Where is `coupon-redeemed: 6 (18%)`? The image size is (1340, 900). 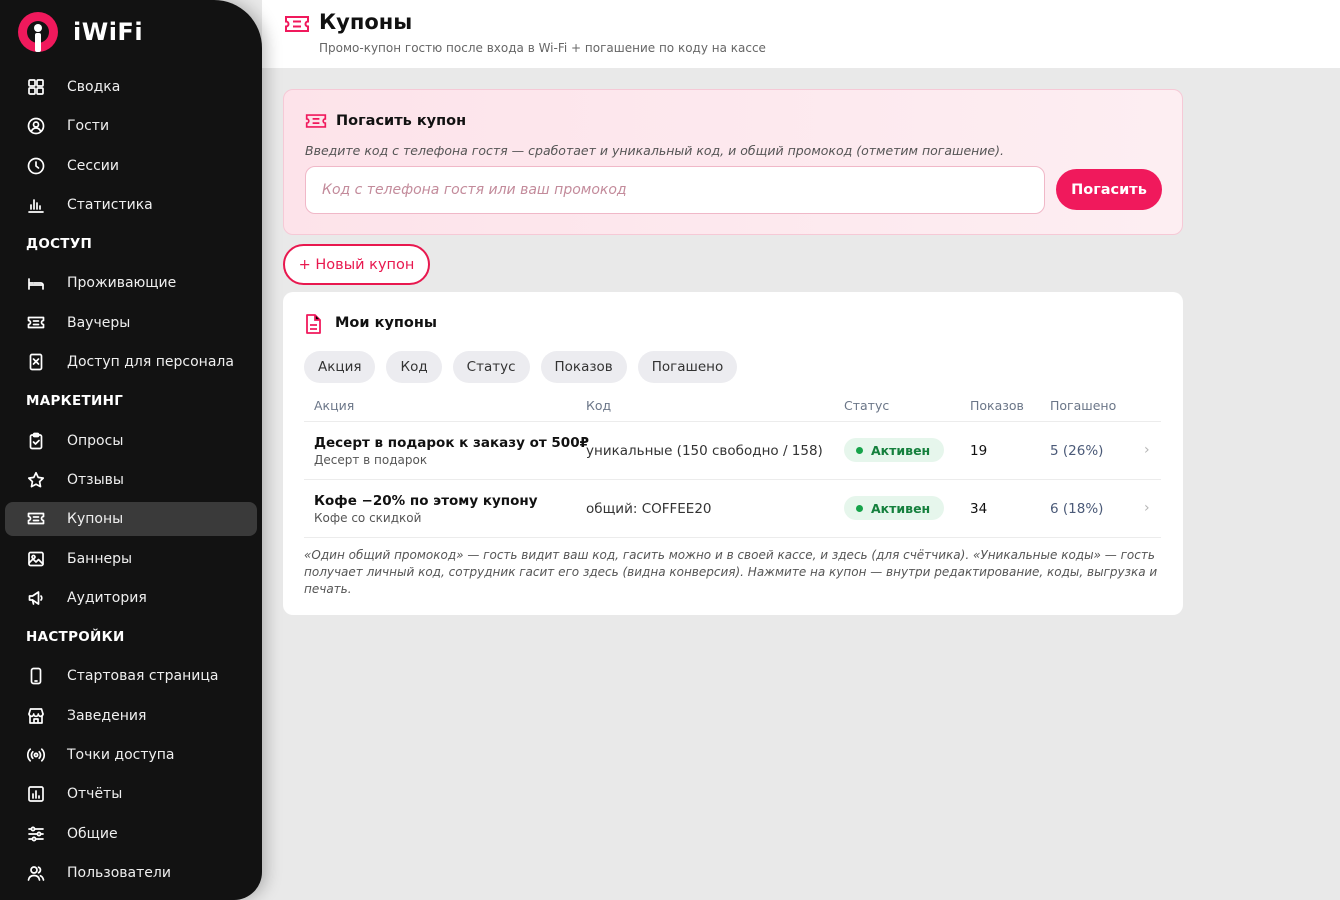 coupon-redeemed: 6 (18%) is located at coordinates (1077, 509).